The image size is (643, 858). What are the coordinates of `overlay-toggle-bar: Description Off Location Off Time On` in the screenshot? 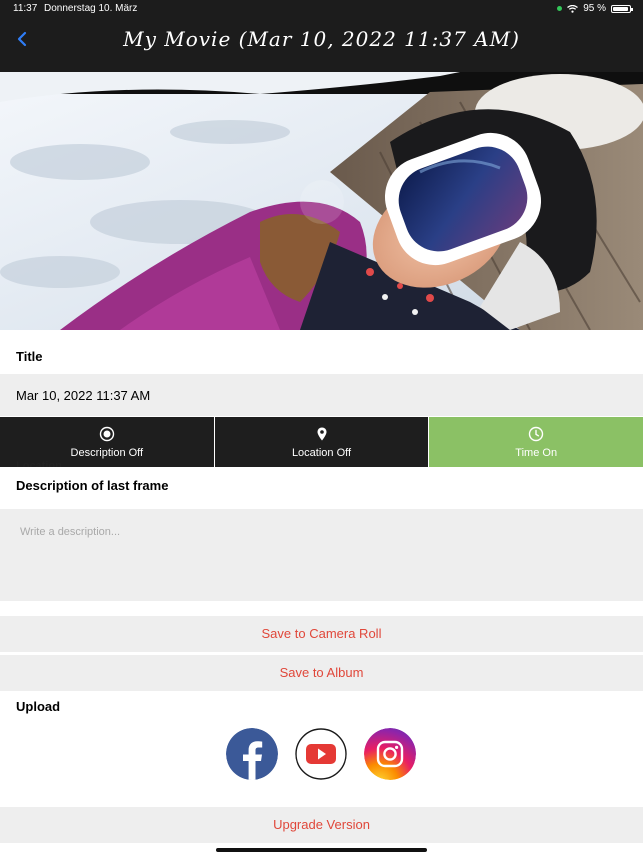 It's located at (321, 442).